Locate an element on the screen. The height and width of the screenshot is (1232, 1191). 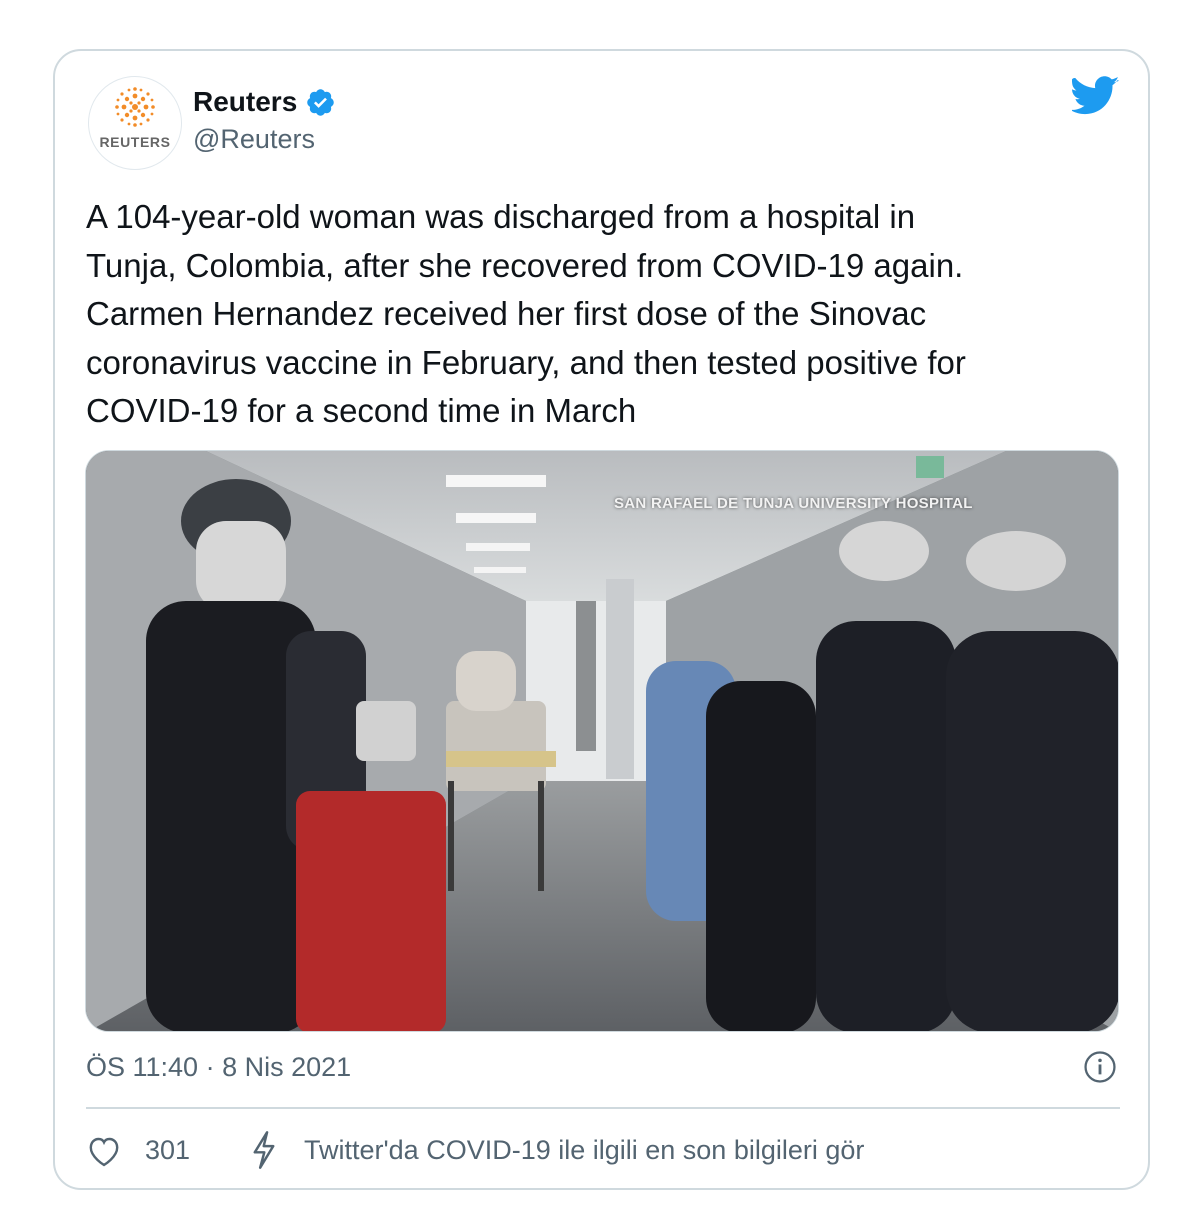
avatar-wordmark: REUTERS is located at coordinates (135, 142).